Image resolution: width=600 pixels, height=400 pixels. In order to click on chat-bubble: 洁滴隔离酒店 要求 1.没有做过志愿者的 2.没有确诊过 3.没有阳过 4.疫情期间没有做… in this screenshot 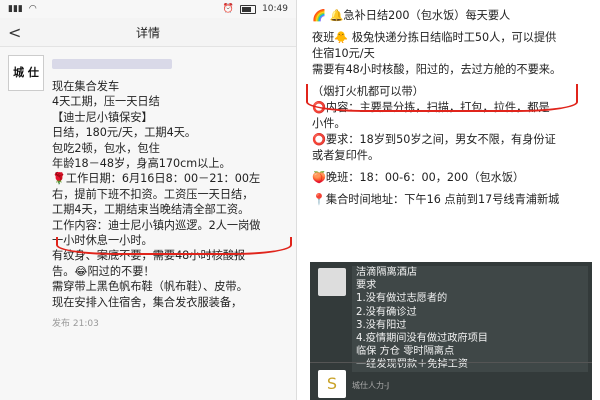, I will do `click(470, 319)`.